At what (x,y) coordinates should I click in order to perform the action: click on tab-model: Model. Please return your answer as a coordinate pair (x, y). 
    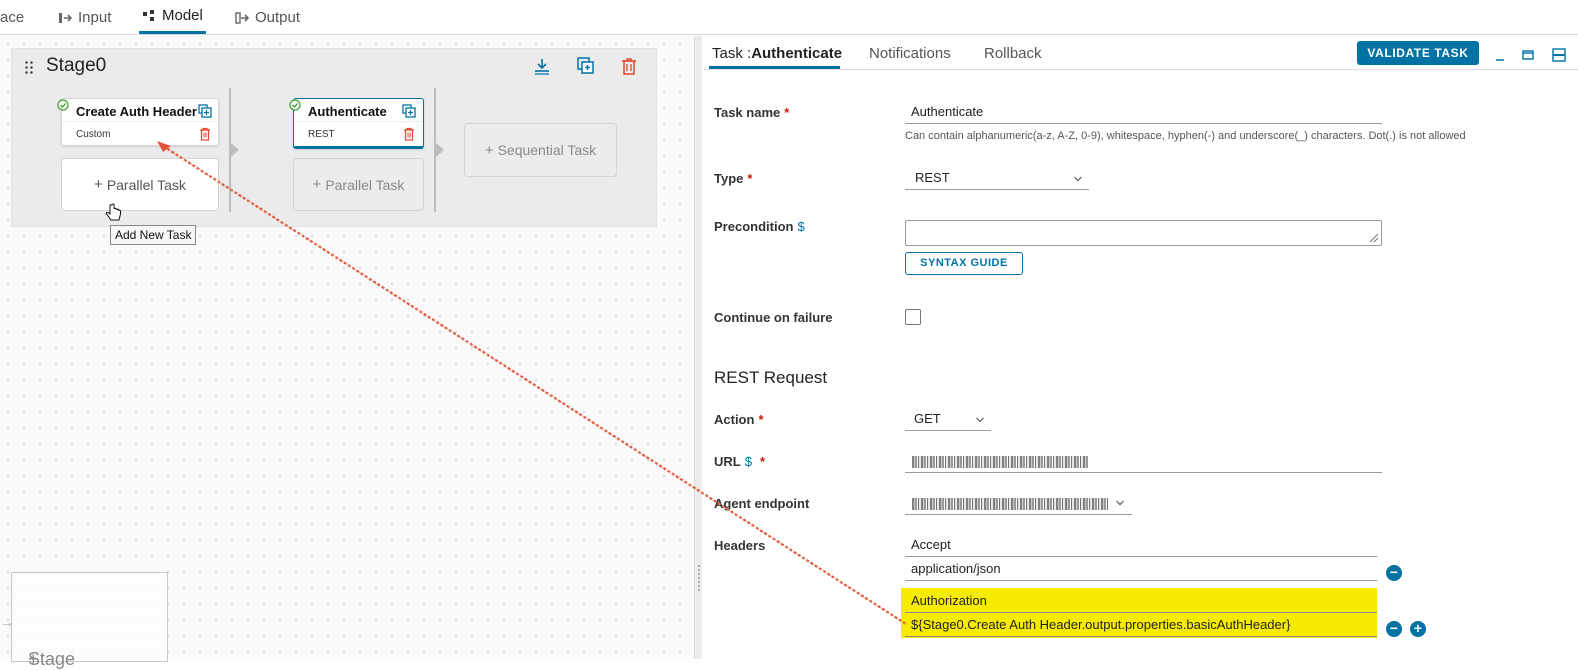
    Looking at the image, I should click on (172, 17).